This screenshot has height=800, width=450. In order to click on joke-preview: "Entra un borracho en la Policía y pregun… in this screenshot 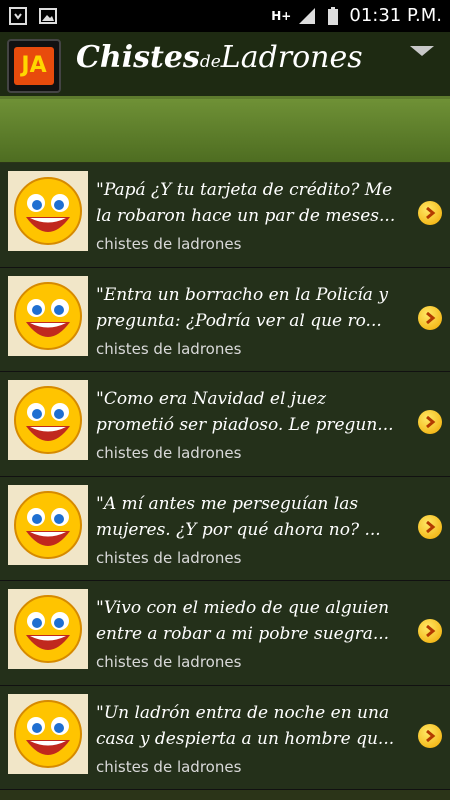, I will do `click(242, 307)`.